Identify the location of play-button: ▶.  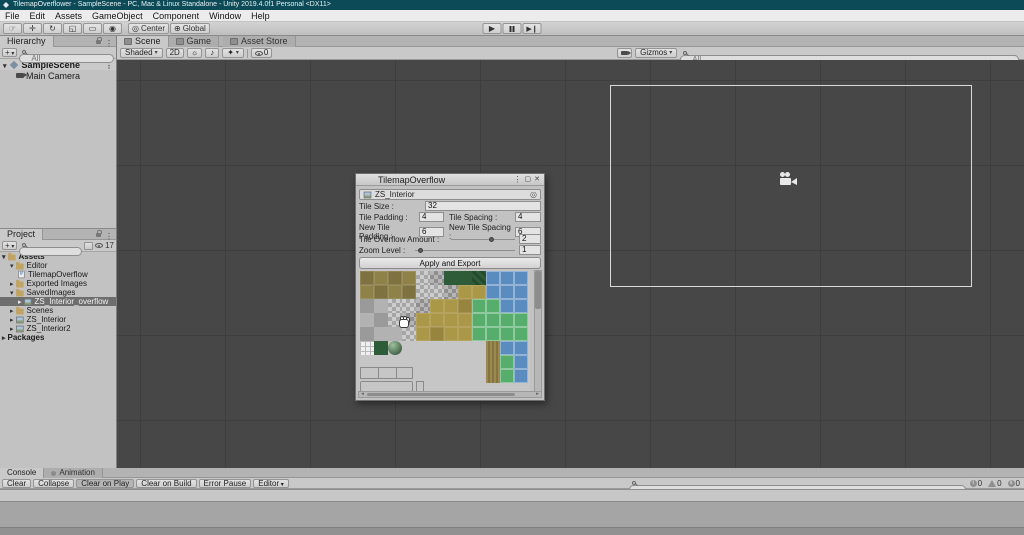
(492, 28).